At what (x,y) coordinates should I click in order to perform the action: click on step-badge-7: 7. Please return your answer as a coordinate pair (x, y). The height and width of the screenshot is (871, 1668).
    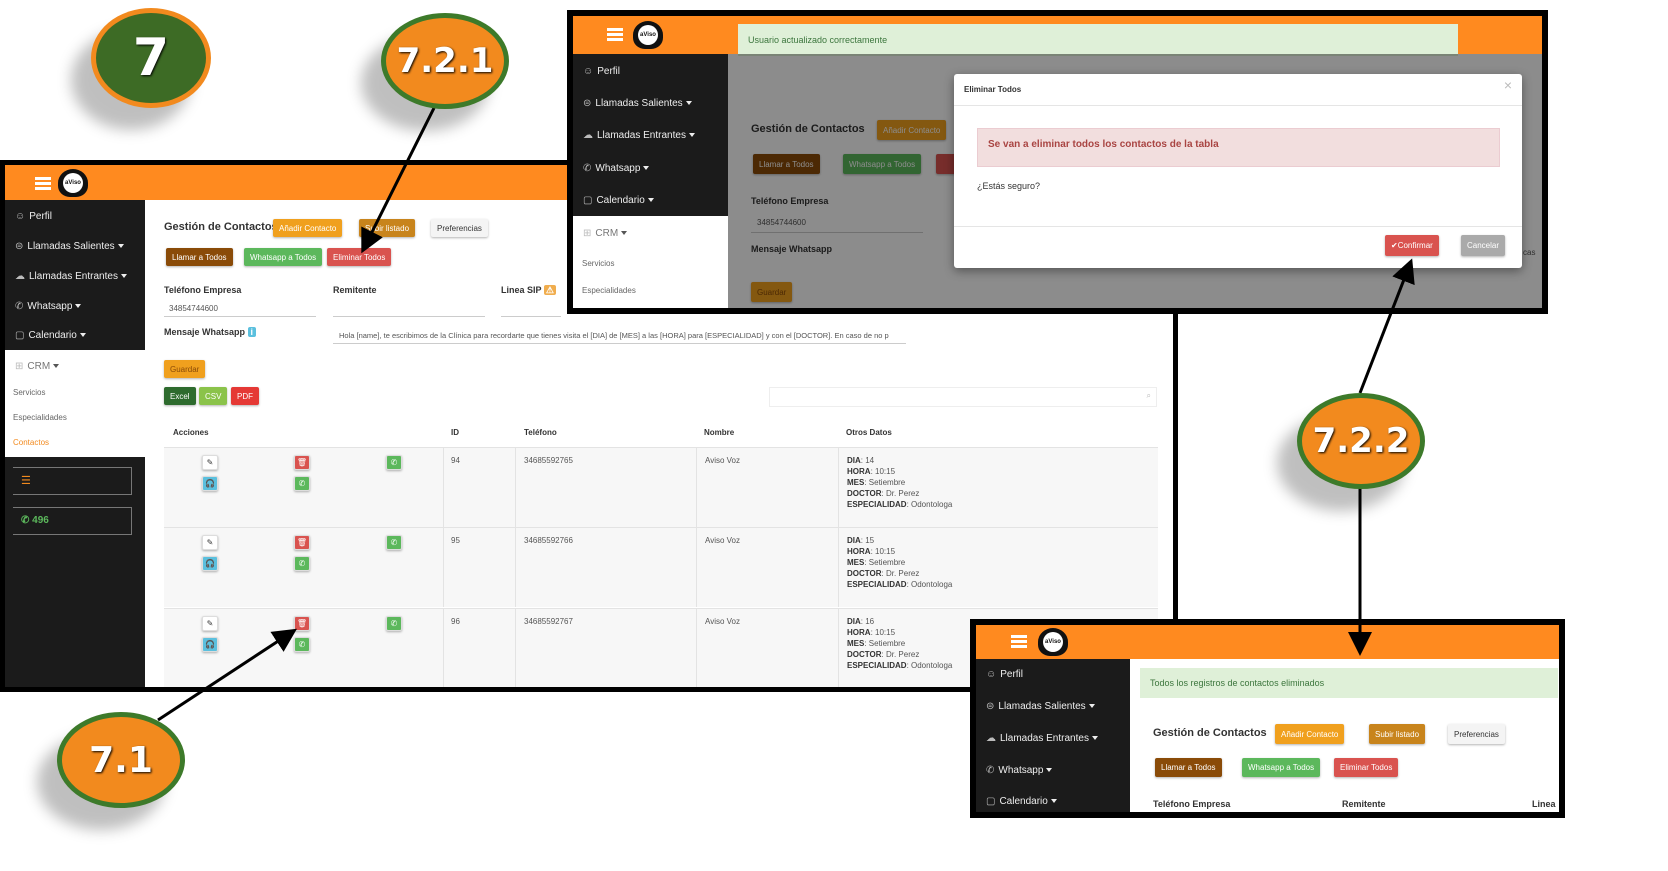
    Looking at the image, I should click on (151, 58).